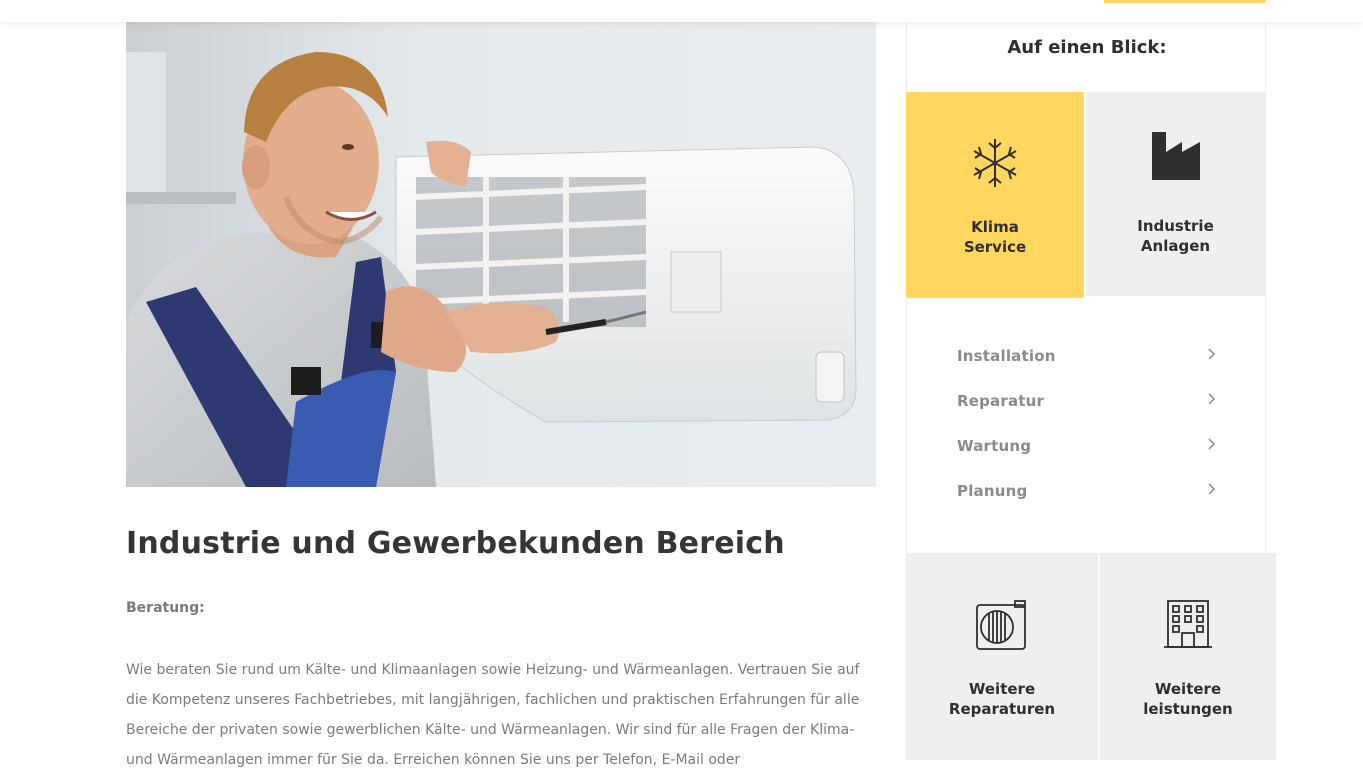 The image size is (1363, 773). What do you see at coordinates (1176, 158) in the screenshot?
I see `factory-icon` at bounding box center [1176, 158].